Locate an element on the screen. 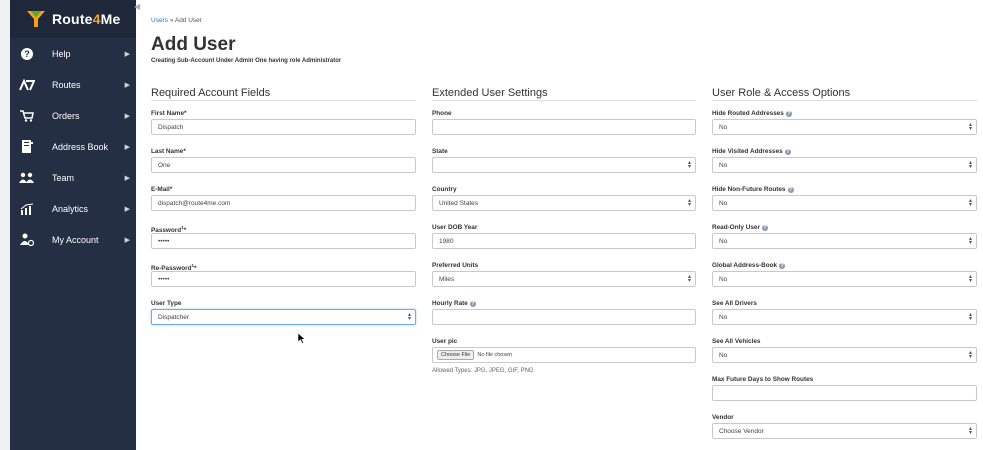  repassword-field: Re-Password1* ••••• is located at coordinates (283, 280).